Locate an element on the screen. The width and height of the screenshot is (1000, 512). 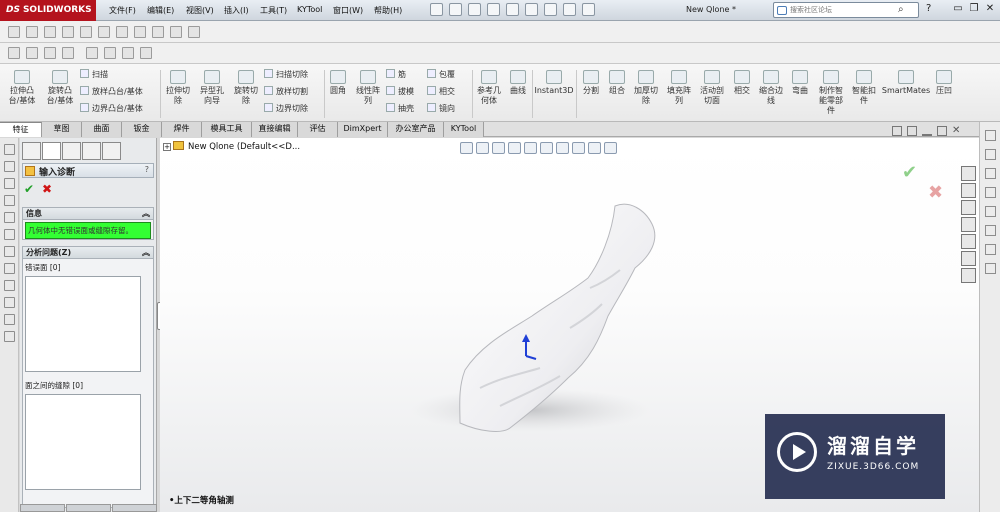
shrink-edges-button: 缩合边 线 is located at coordinates (771, 88).